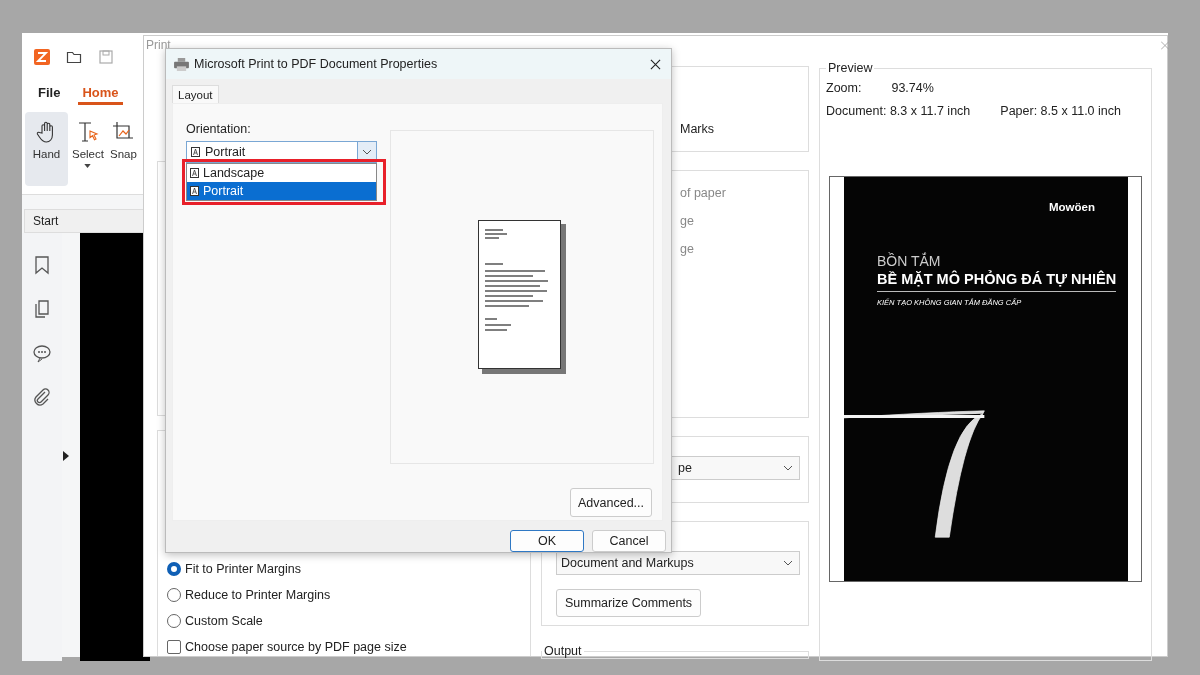 This screenshot has height=675, width=1200. What do you see at coordinates (158, 45) in the screenshot?
I see `dialog-title: Print` at bounding box center [158, 45].